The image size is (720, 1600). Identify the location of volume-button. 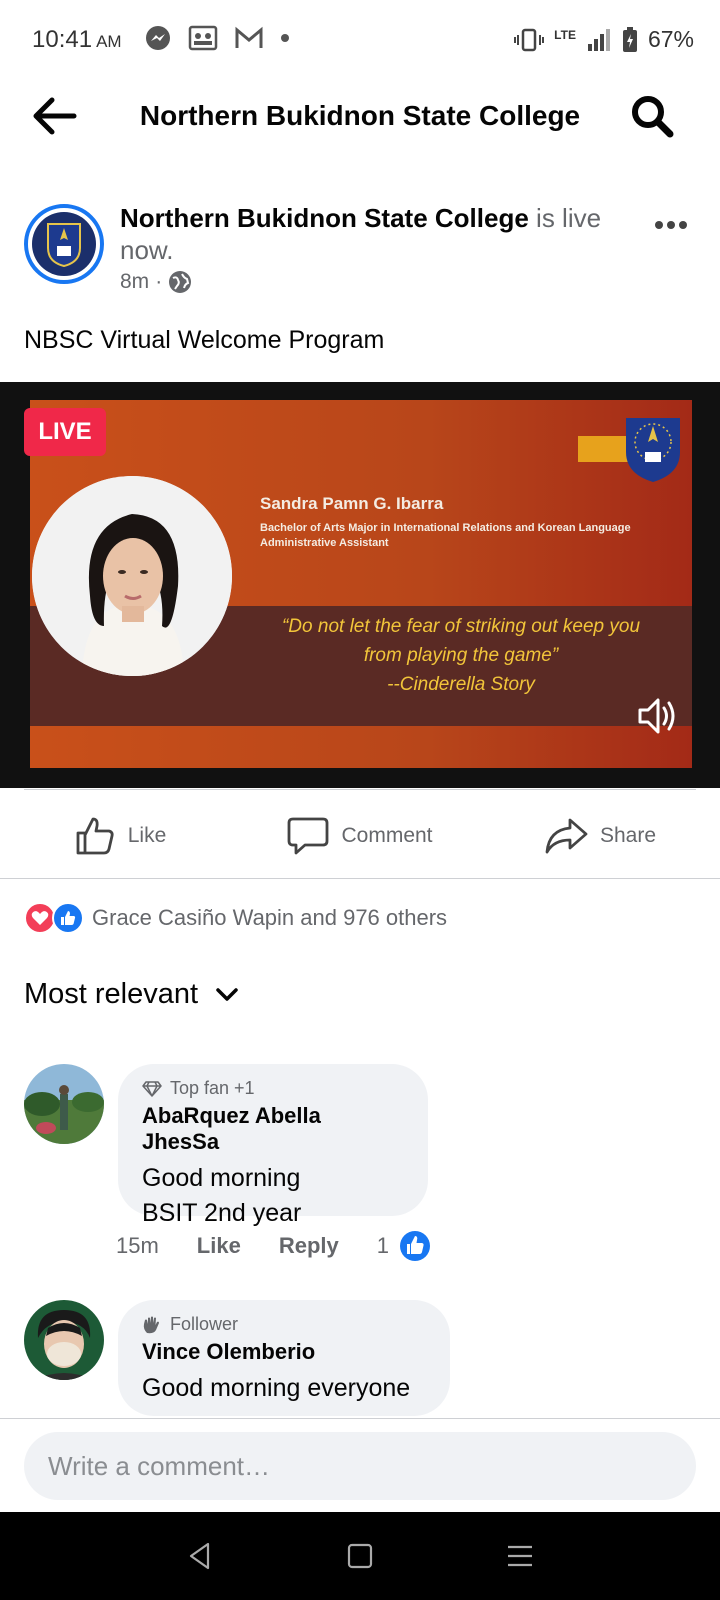
(658, 716).